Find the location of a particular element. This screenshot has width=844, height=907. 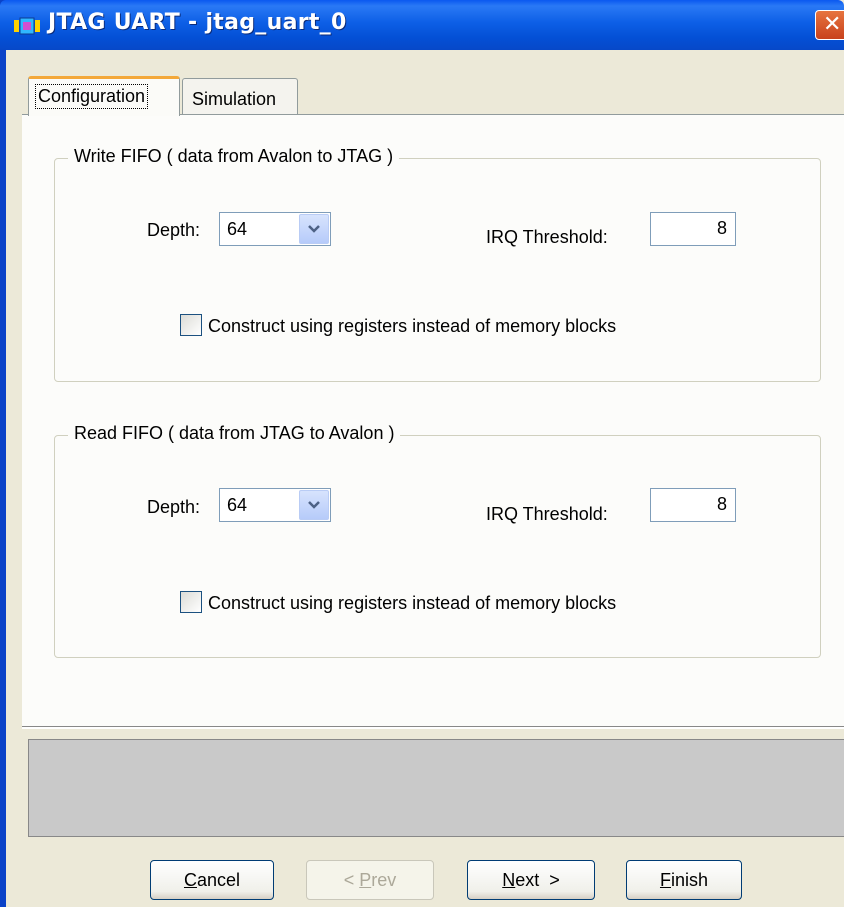

tab-simulation-label: Simulation is located at coordinates (234, 99).